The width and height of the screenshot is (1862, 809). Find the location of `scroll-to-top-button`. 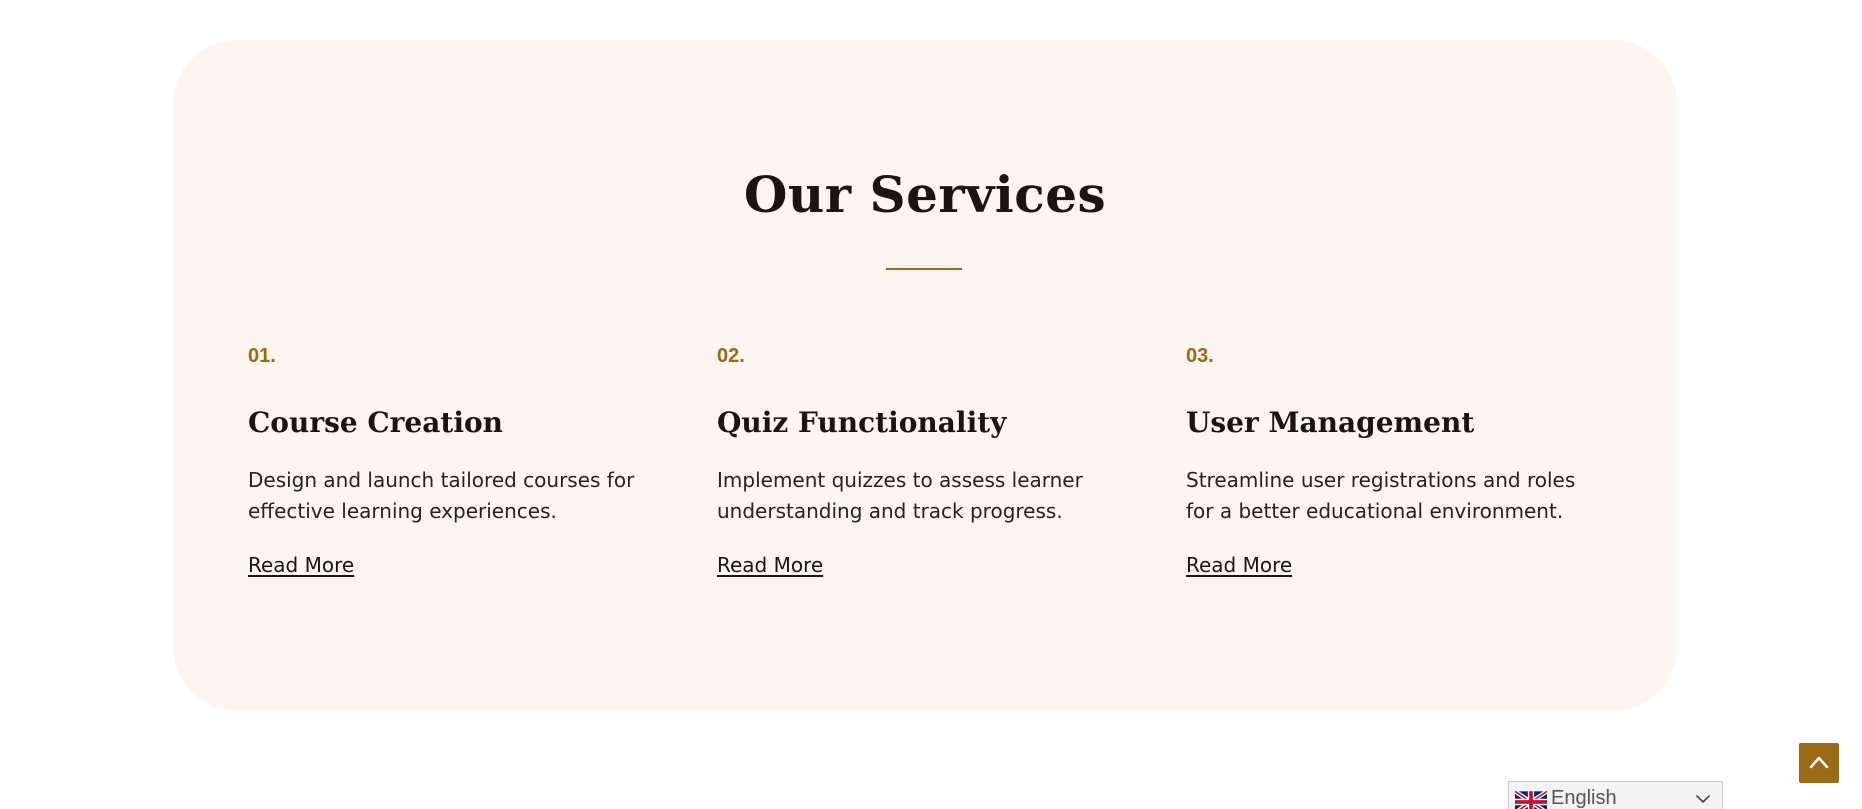

scroll-to-top-button is located at coordinates (1819, 763).